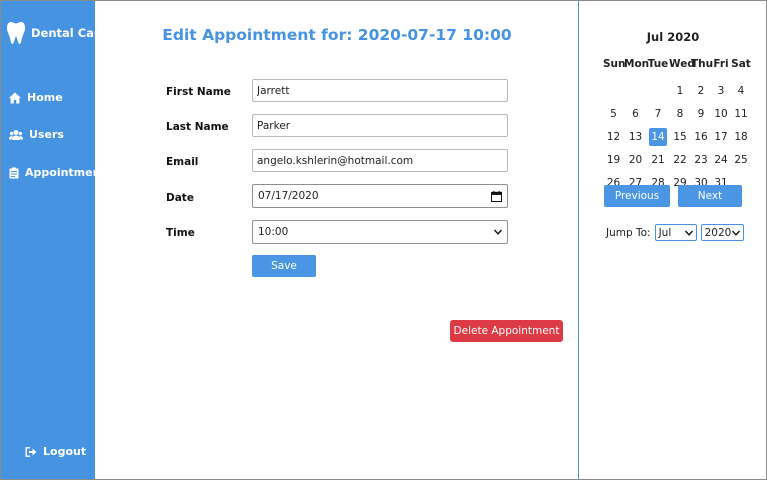 The image size is (767, 480). Describe the element at coordinates (197, 127) in the screenshot. I see `last-name-label: Last Name` at that location.